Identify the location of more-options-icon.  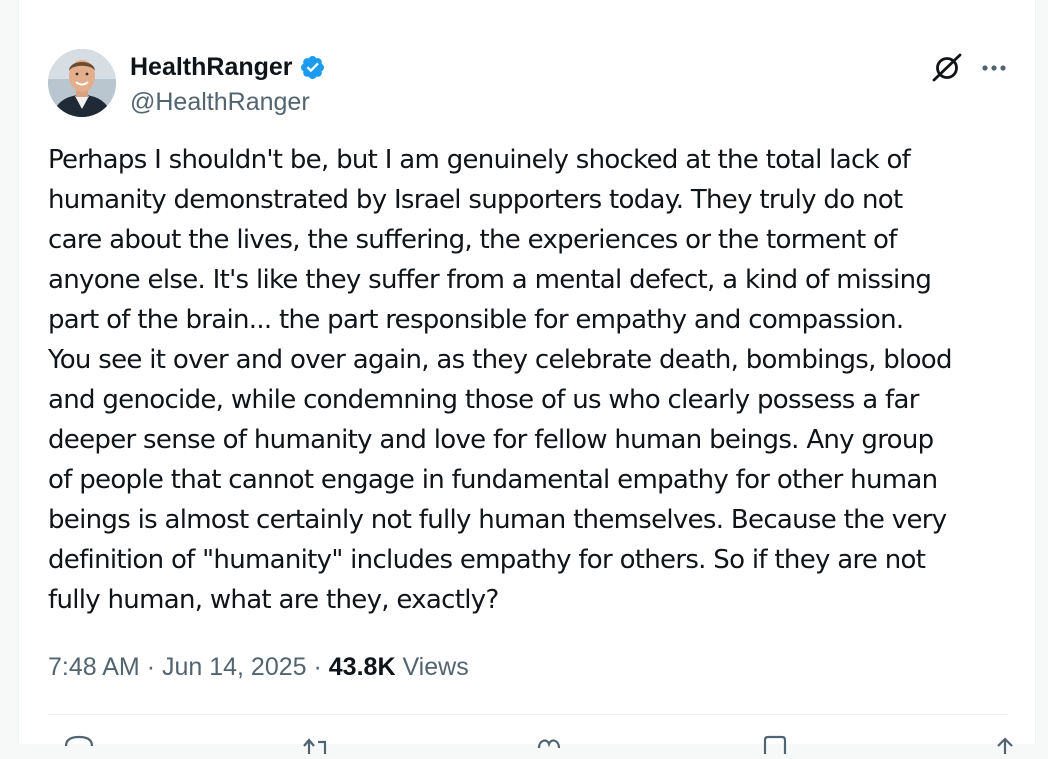
(994, 68).